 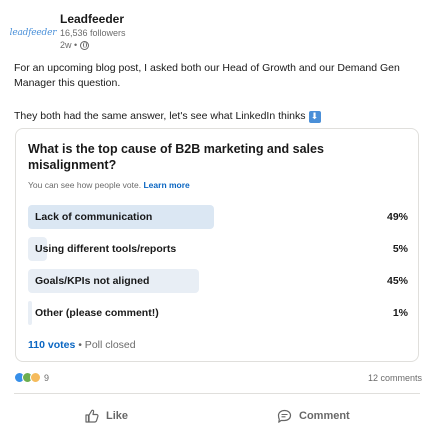 What do you see at coordinates (218, 217) in the screenshot?
I see `poll-option-1: Lack of communication 49%` at bounding box center [218, 217].